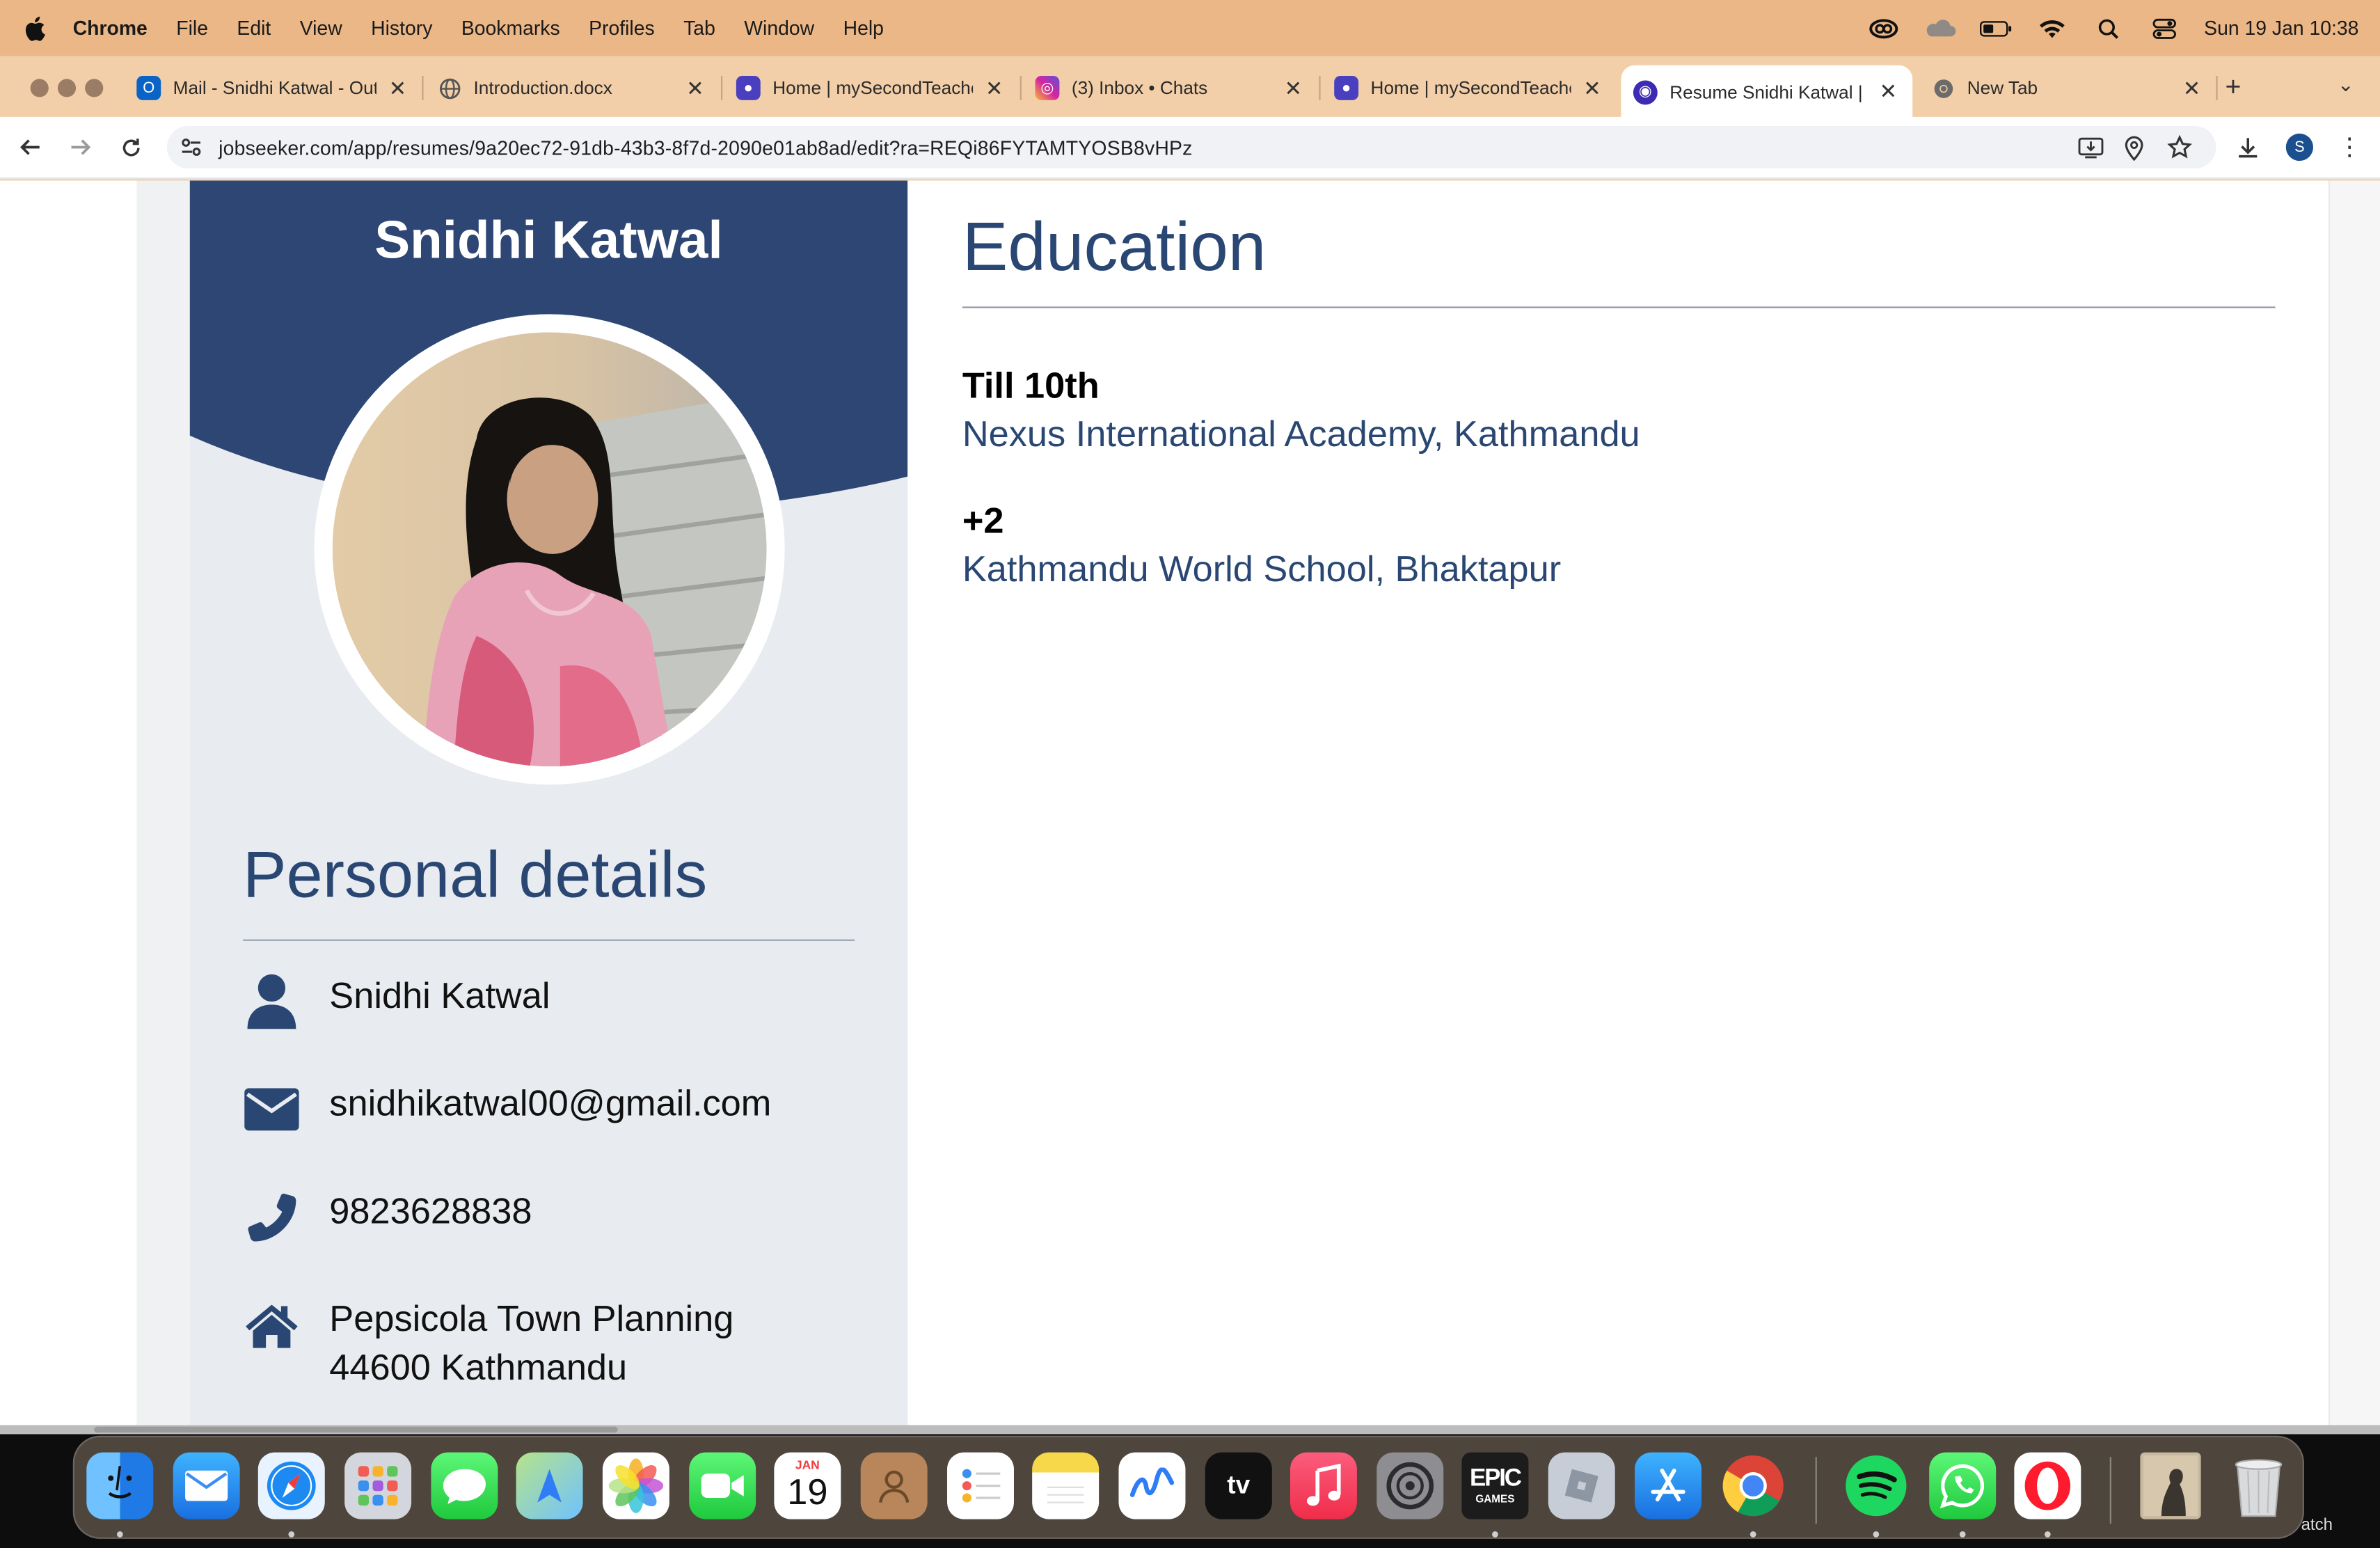 This screenshot has width=2380, height=1548. I want to click on menu-history: History, so click(401, 28).